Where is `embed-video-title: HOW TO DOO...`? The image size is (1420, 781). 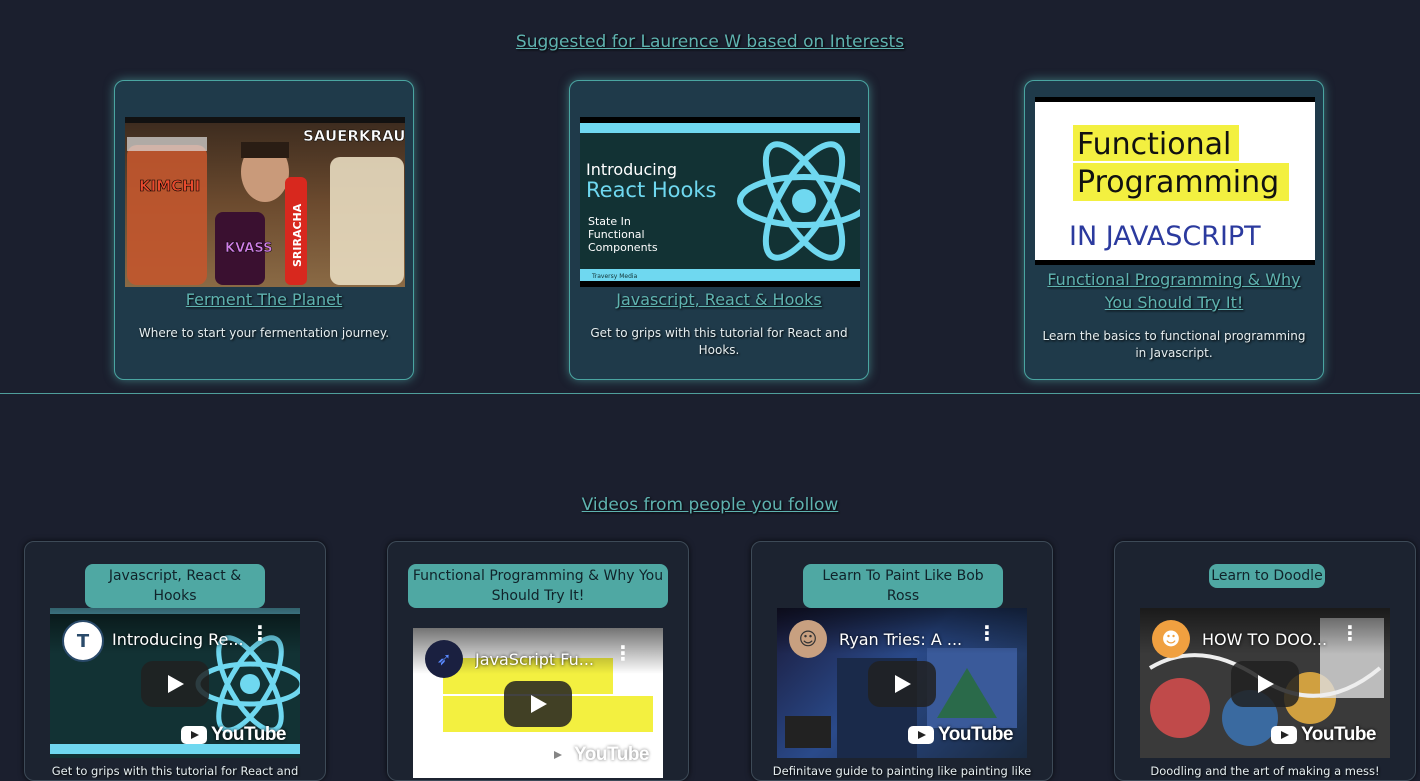 embed-video-title: HOW TO DOO... is located at coordinates (1272, 639).